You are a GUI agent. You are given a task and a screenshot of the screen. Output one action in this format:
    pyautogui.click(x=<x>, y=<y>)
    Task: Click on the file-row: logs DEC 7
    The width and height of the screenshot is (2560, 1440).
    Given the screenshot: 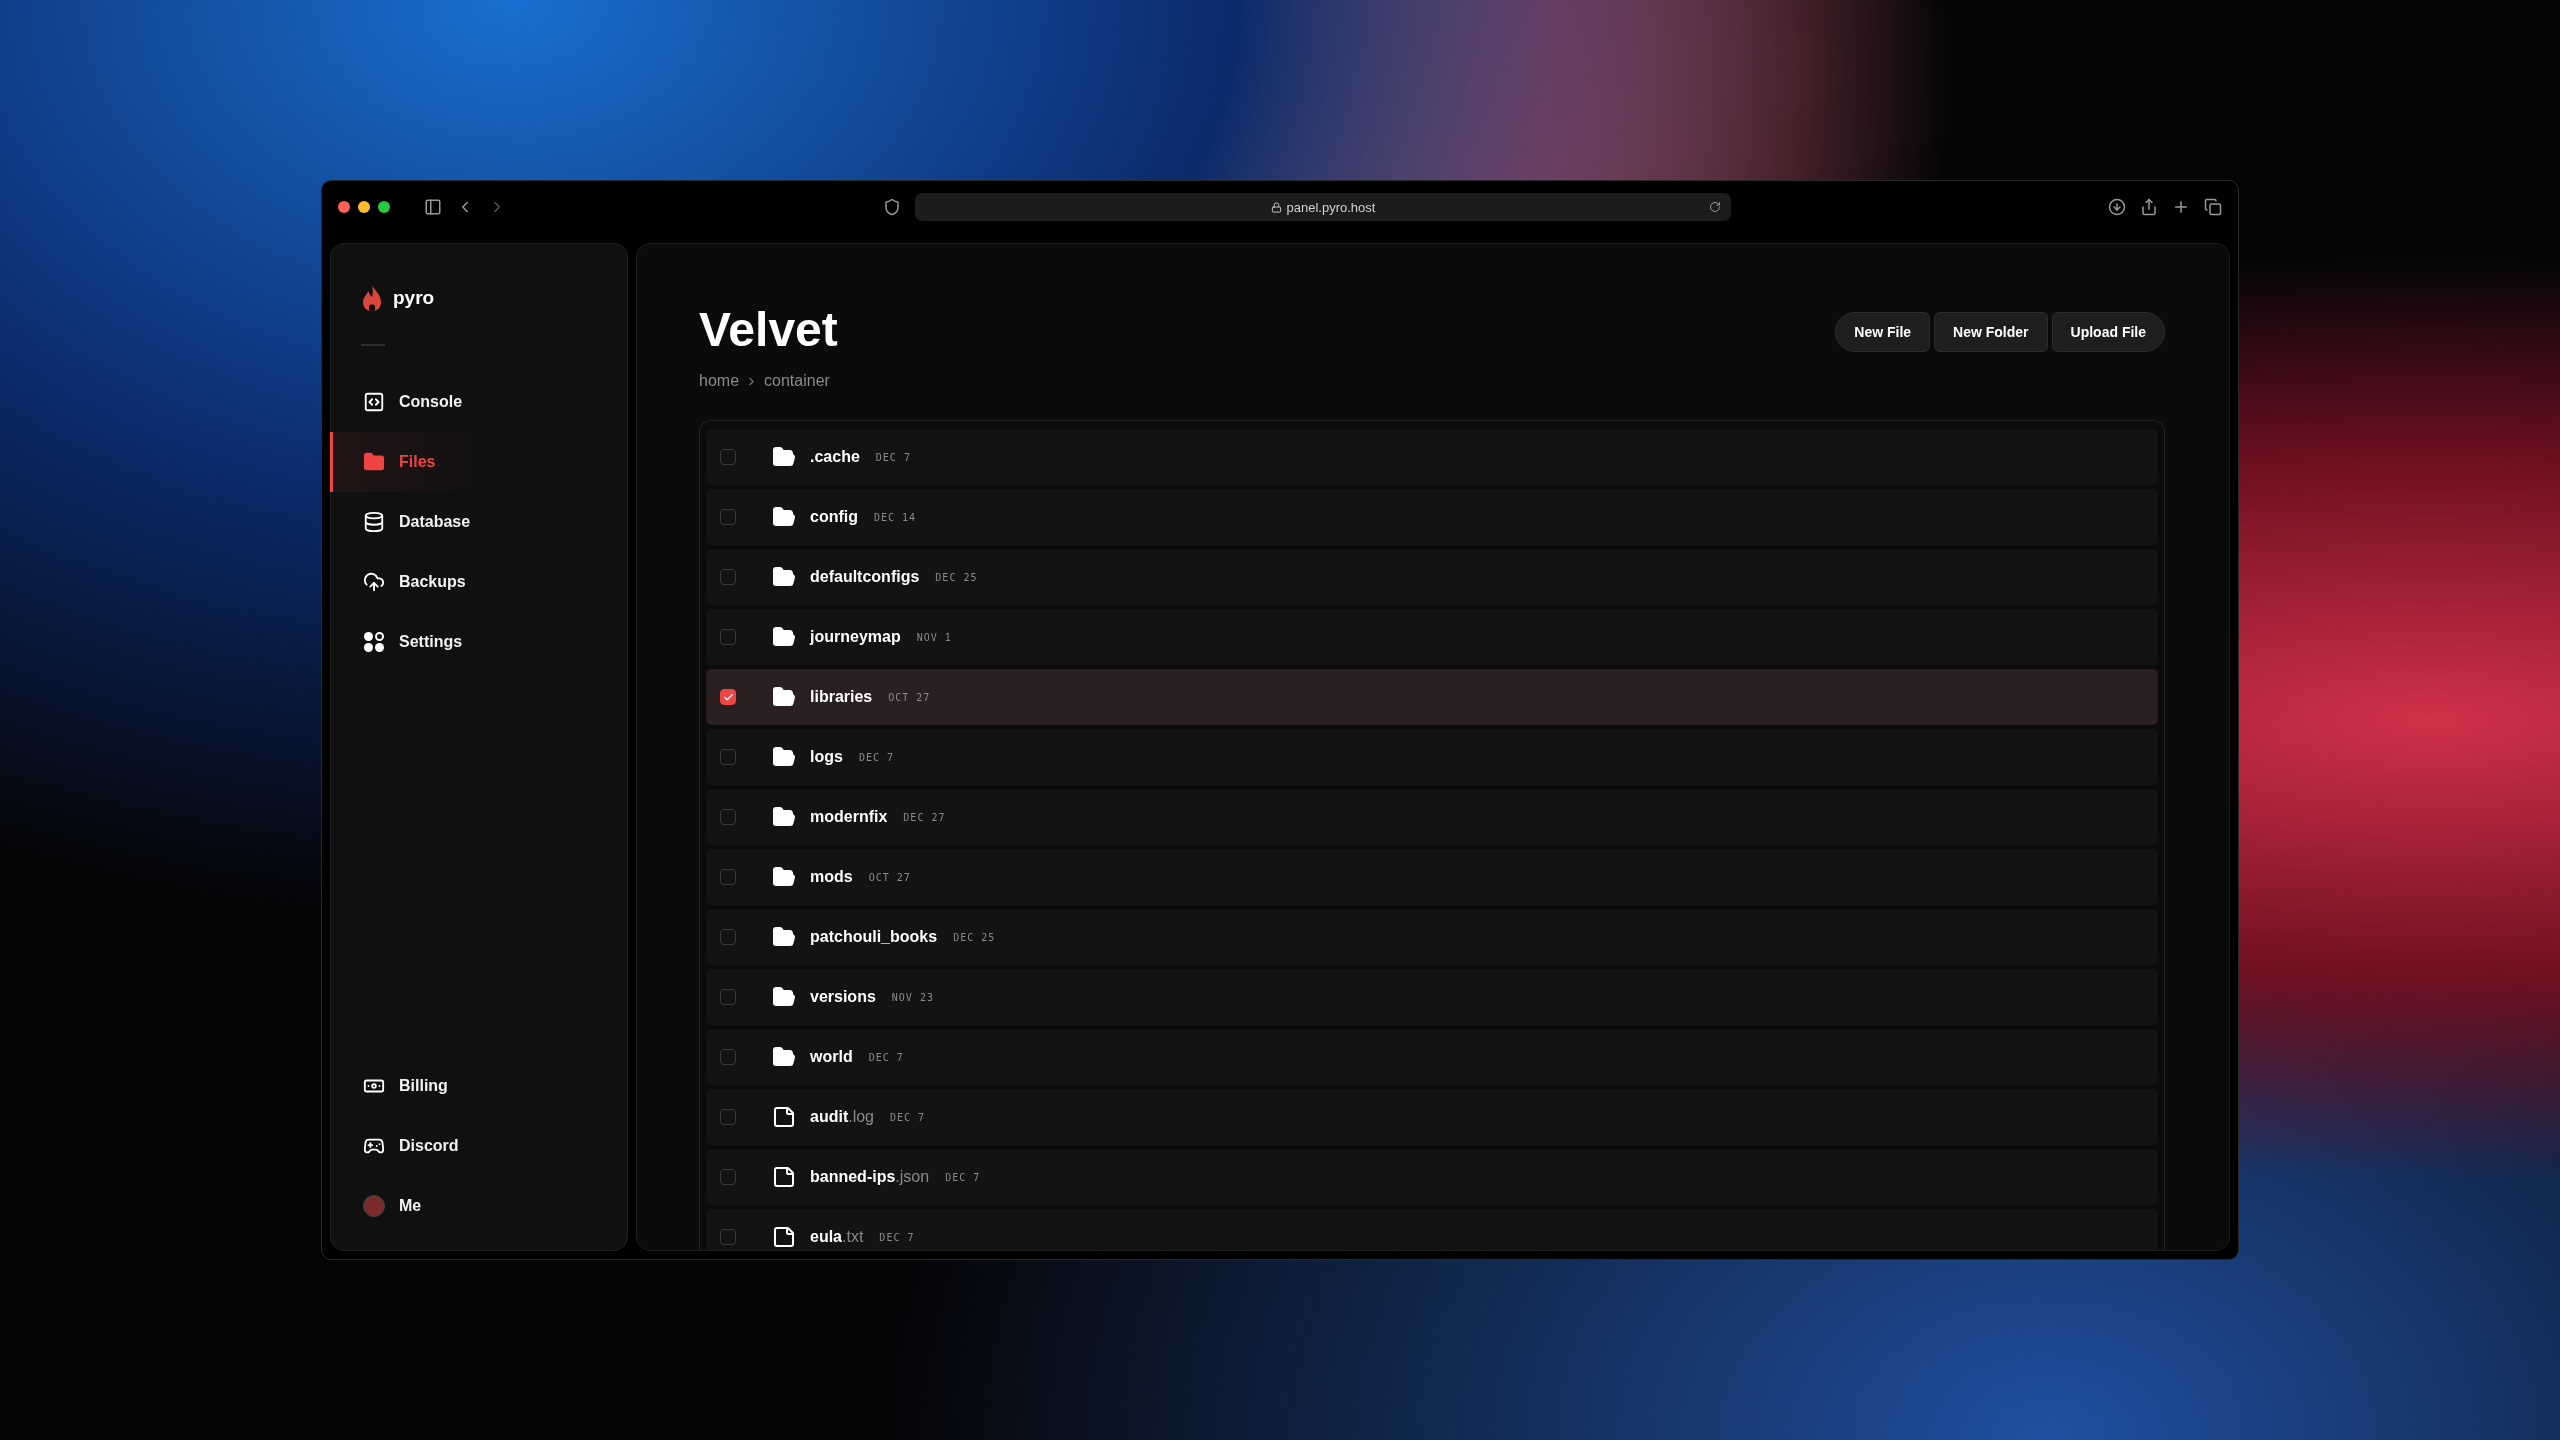 What is the action you would take?
    pyautogui.click(x=1432, y=757)
    